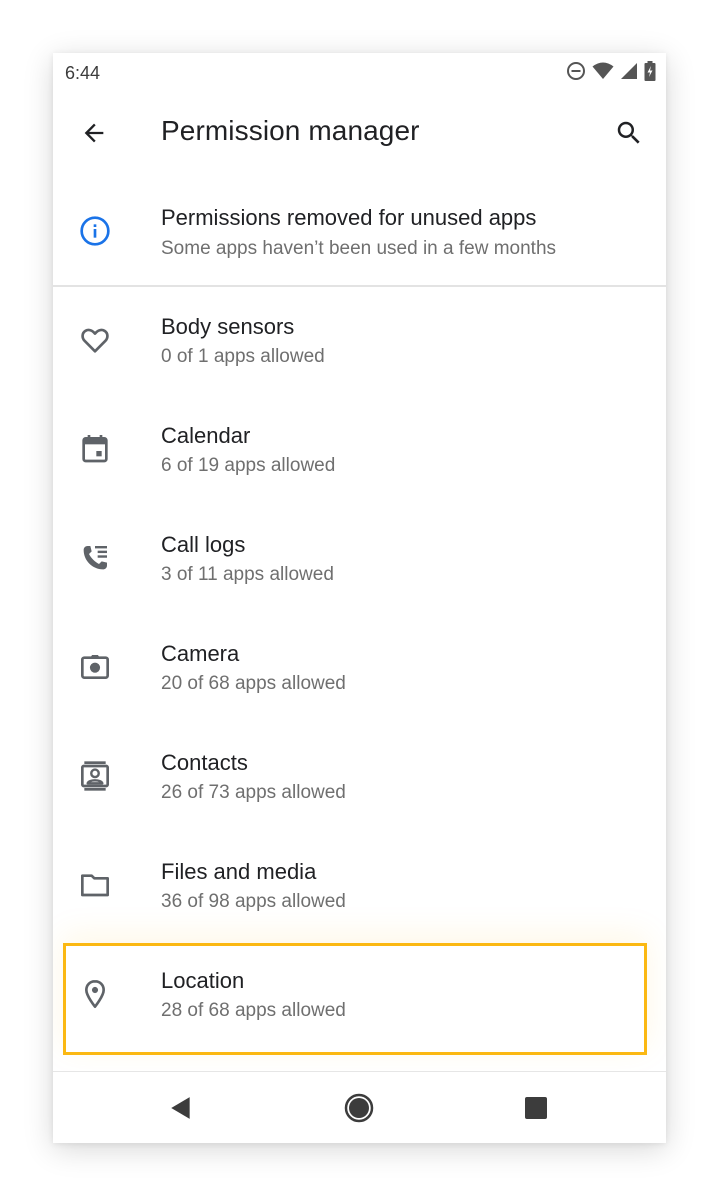 The width and height of the screenshot is (718, 1200). Describe the element at coordinates (253, 901) in the screenshot. I see `permission-summary: 36 of 98 apps allowed` at that location.